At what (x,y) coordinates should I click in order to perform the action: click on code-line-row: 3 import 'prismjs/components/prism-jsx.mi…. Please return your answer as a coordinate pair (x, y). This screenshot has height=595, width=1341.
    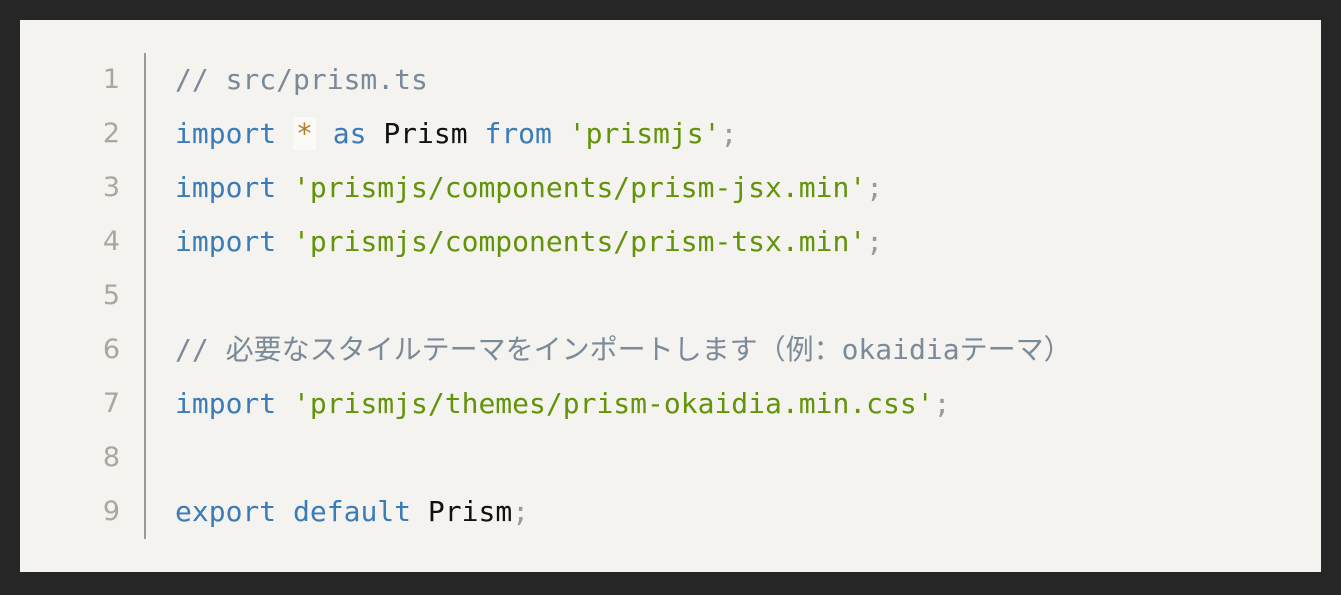
    Looking at the image, I should click on (670, 188).